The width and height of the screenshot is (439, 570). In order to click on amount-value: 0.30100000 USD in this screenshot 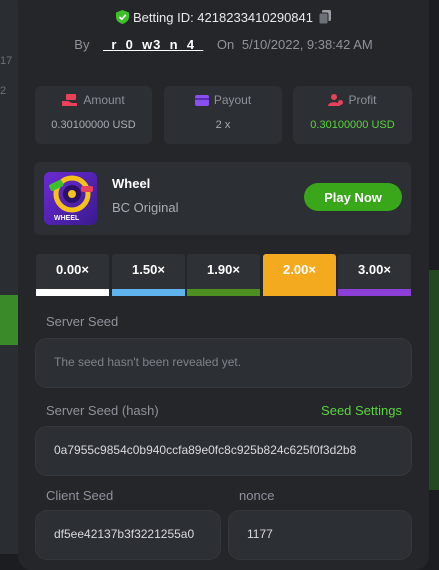, I will do `click(93, 125)`.